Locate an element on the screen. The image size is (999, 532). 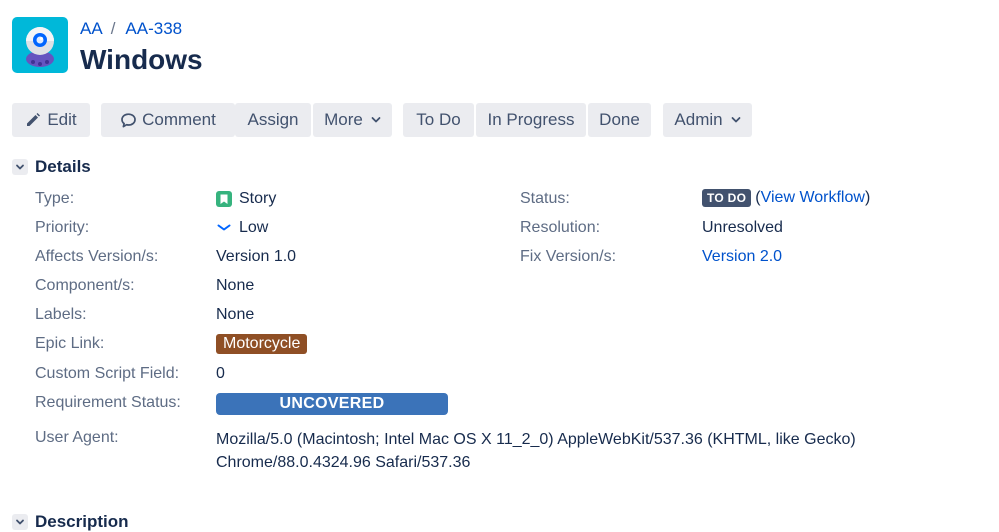
in-progress-button-label: In Progress is located at coordinates (531, 119).